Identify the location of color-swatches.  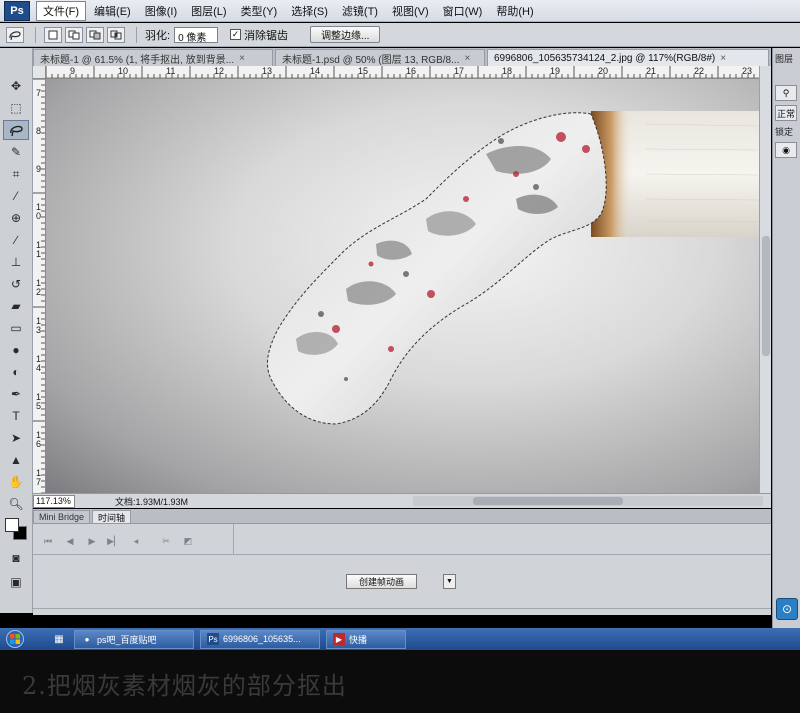
(17, 530).